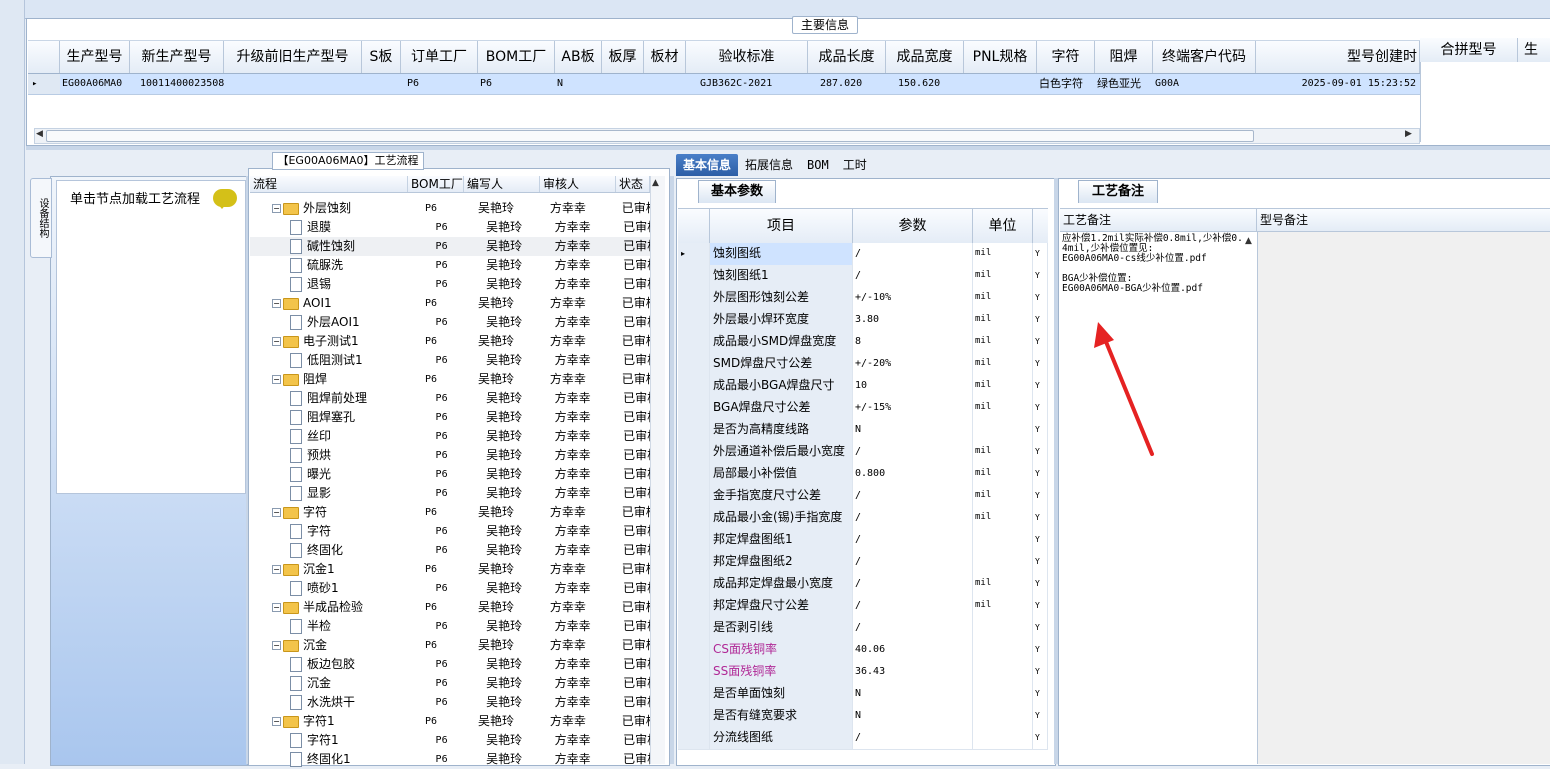  I want to click on process-node: 曝光, so click(341, 474).